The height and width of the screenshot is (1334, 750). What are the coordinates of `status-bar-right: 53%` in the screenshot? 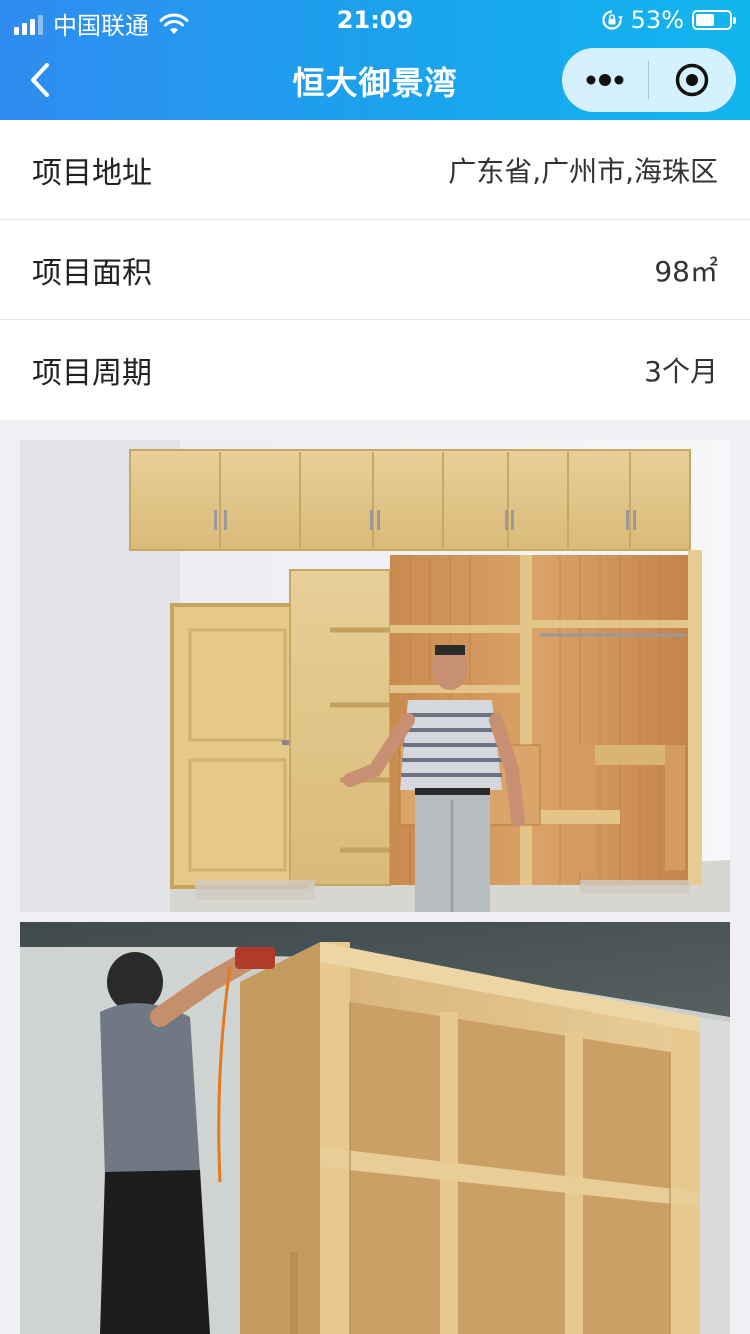 It's located at (668, 20).